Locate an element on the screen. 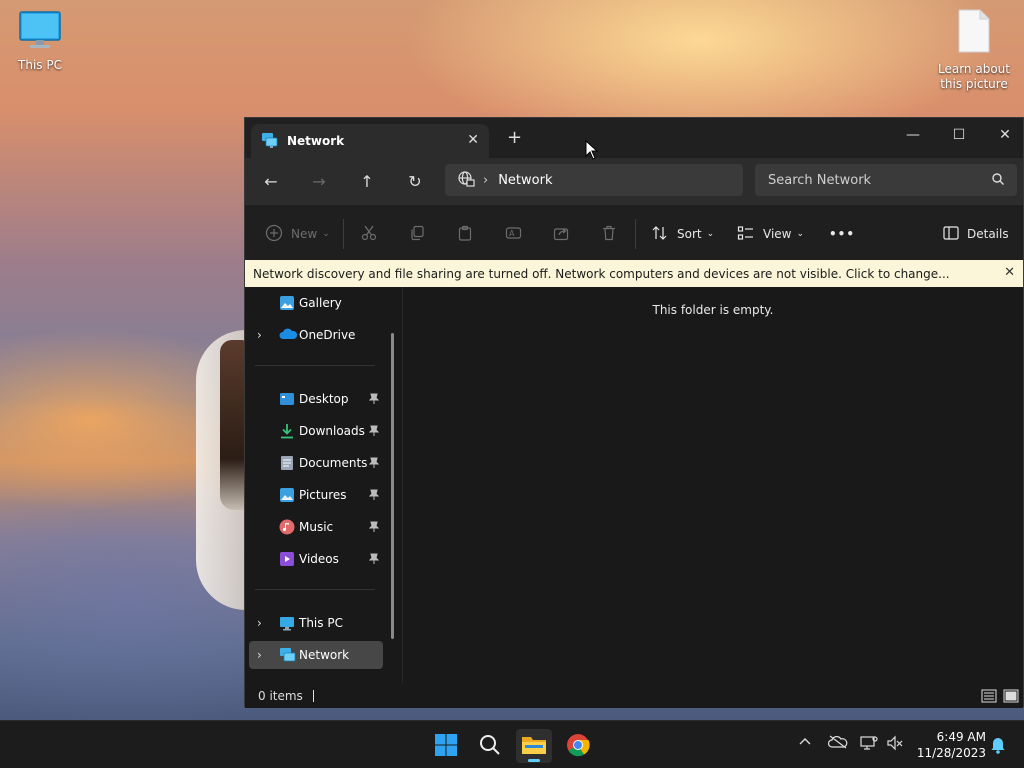  rename-icon: A is located at coordinates (514, 234).